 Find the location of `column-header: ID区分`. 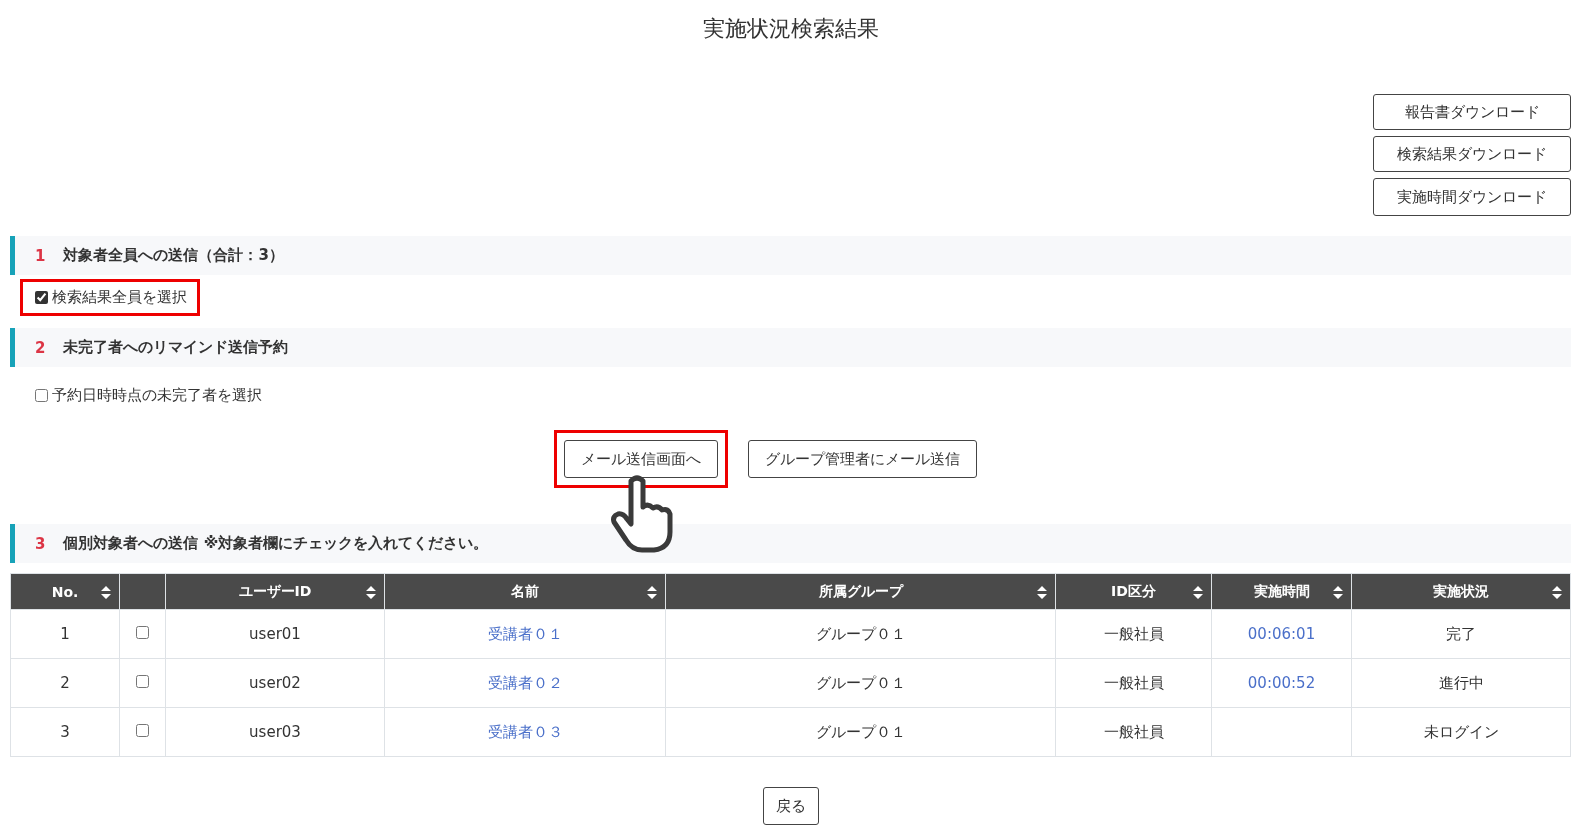

column-header: ID区分 is located at coordinates (1133, 591).